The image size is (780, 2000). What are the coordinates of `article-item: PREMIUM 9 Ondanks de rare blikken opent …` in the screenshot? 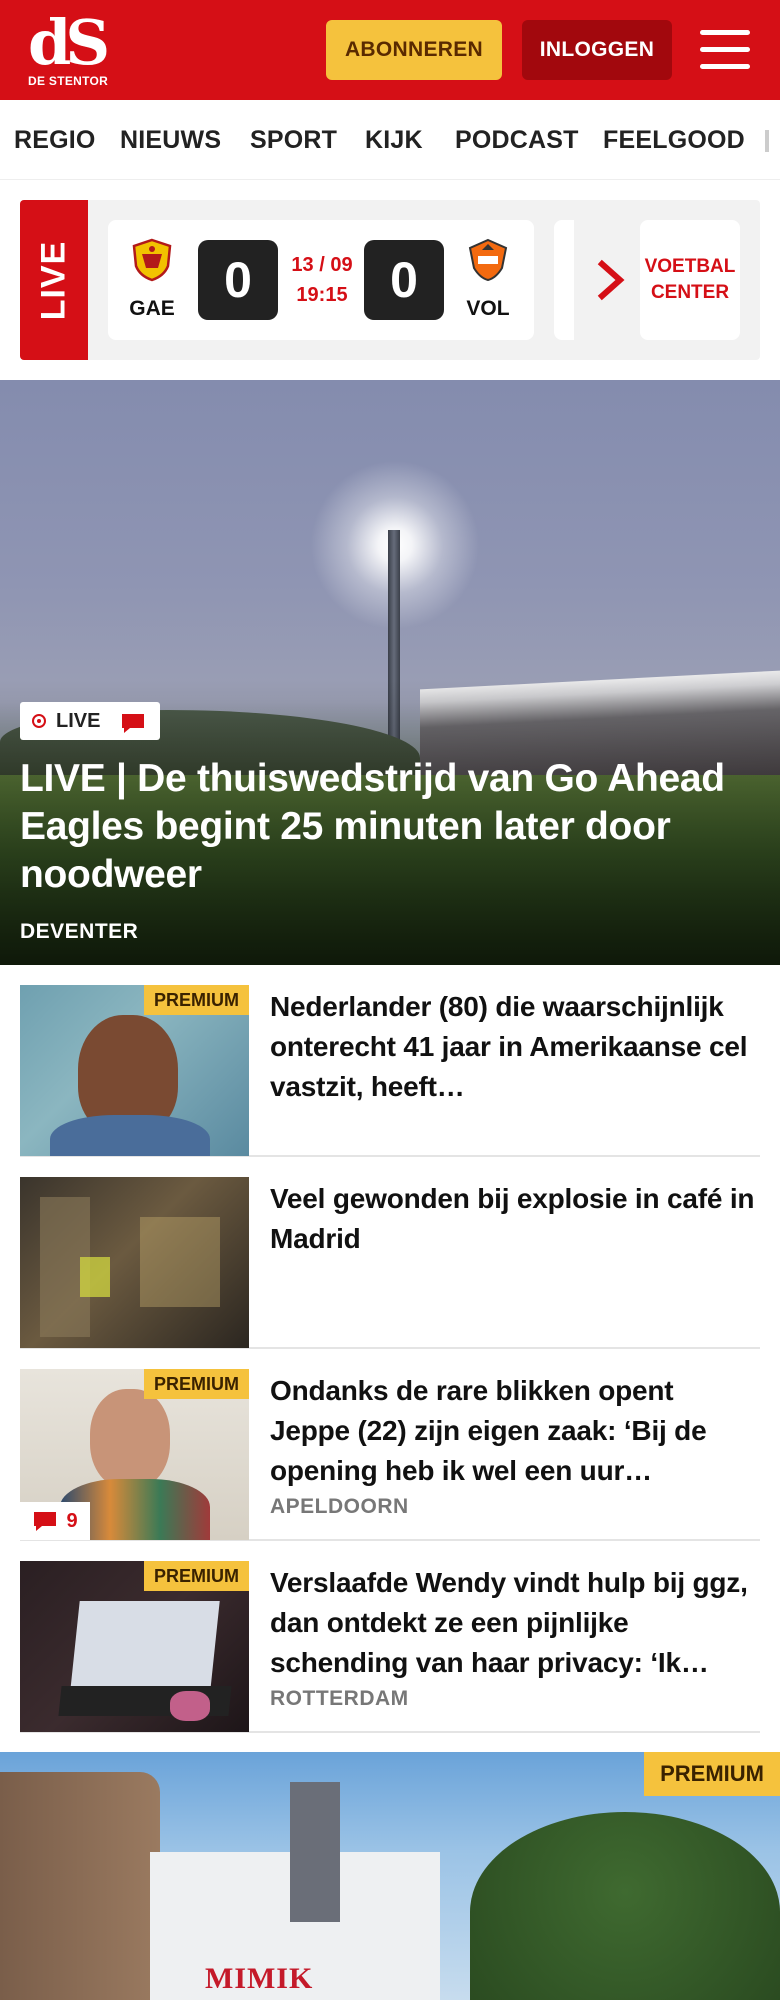 It's located at (390, 1455).